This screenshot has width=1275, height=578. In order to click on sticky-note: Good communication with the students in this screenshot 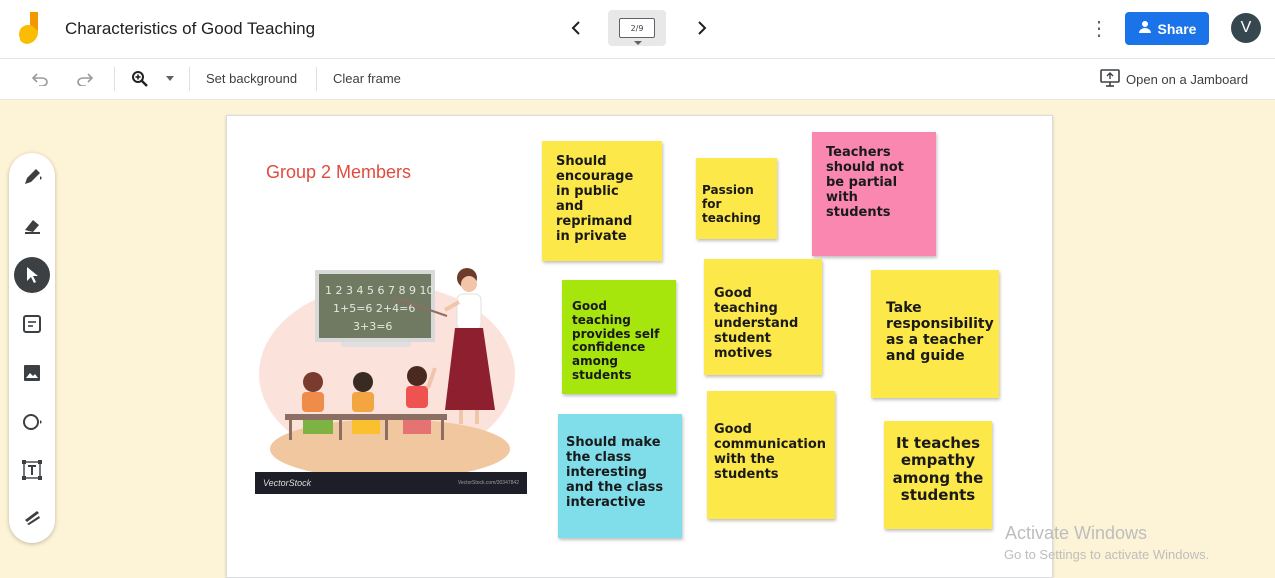, I will do `click(771, 455)`.